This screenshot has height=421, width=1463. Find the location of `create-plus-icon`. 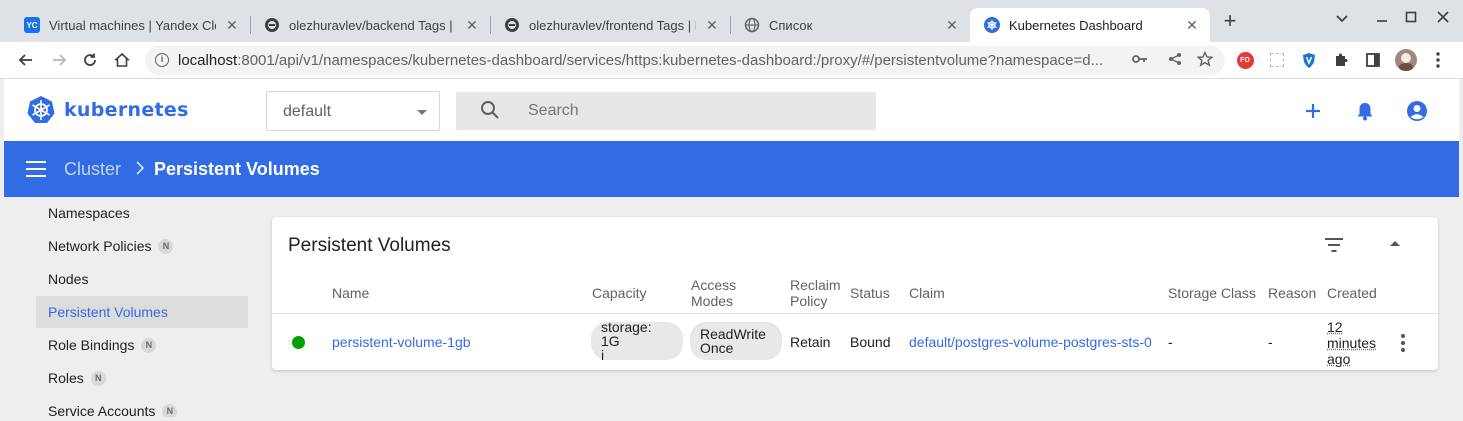

create-plus-icon is located at coordinates (1313, 111).